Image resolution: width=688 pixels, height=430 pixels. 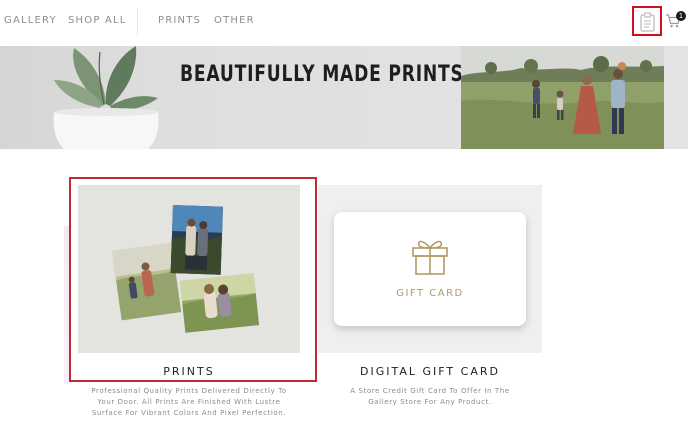 I want to click on gift-card-title: DIGITAL GIFT CARD, so click(x=430, y=371).